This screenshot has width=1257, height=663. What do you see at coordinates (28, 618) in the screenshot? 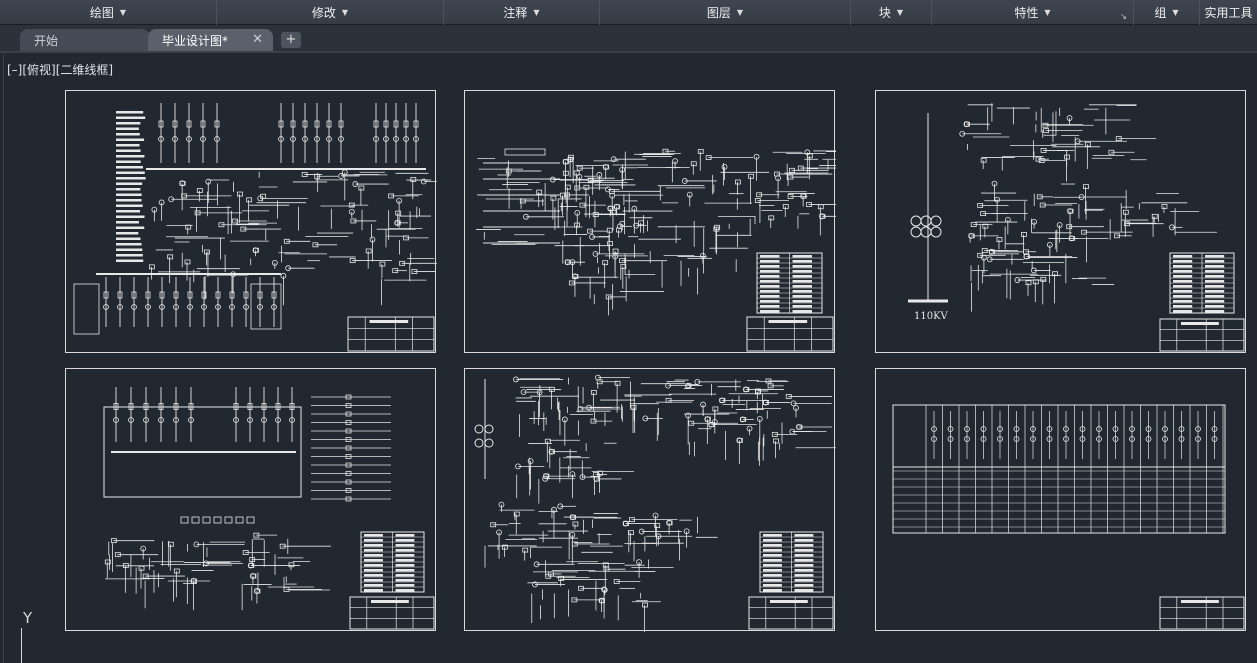
I see `ucs-y-axis-label: Y` at bounding box center [28, 618].